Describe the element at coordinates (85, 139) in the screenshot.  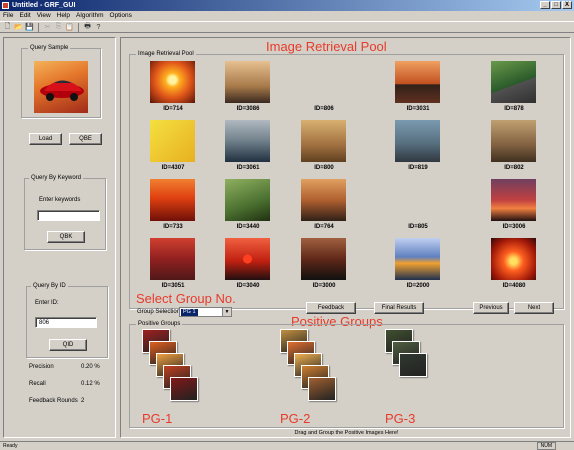
I see `qbe-button: QBE` at that location.